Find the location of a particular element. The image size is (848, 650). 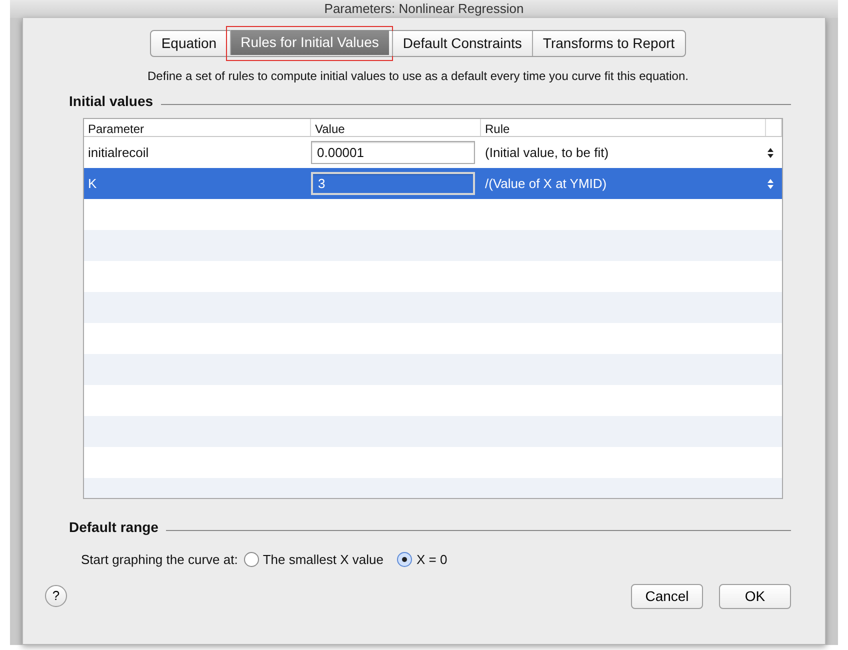

column-header: Rule is located at coordinates (623, 127).